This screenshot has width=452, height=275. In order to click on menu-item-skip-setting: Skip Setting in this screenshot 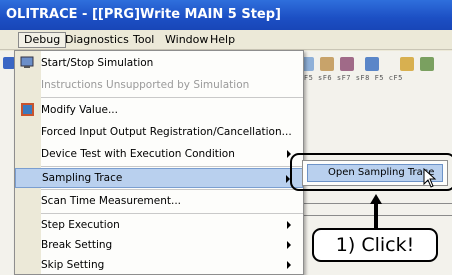, I will do `click(159, 265)`.